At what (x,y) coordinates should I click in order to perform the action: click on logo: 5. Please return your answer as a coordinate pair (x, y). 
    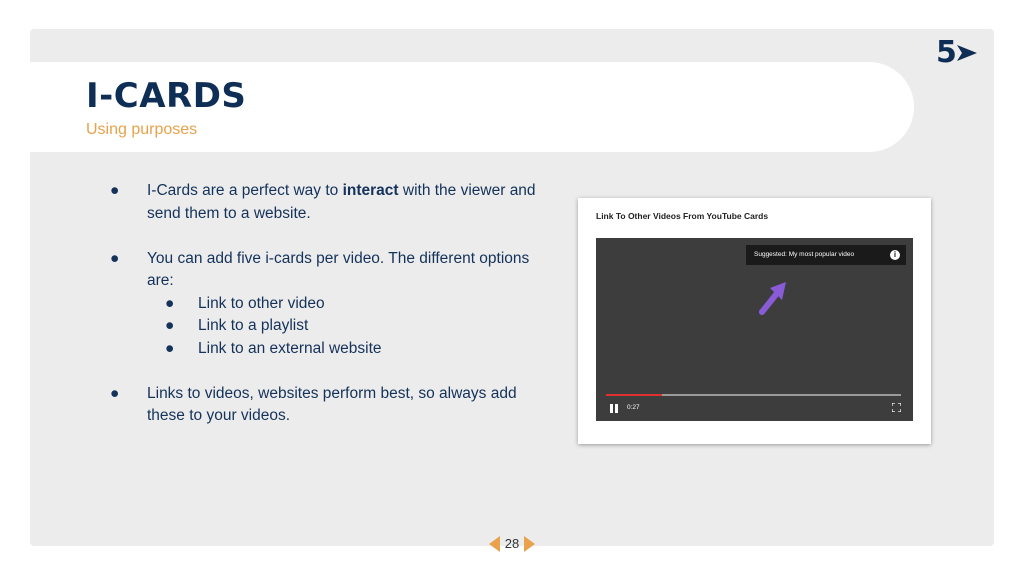
    Looking at the image, I should click on (959, 52).